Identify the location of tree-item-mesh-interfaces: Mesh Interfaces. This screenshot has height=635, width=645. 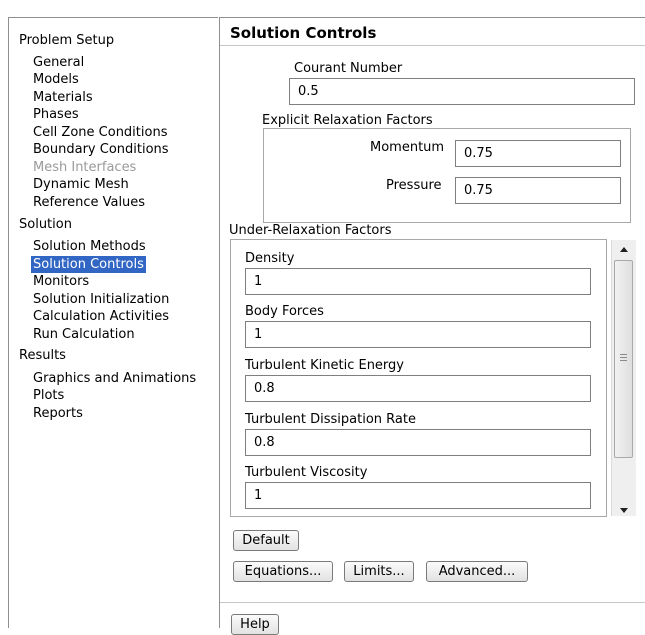
(85, 167).